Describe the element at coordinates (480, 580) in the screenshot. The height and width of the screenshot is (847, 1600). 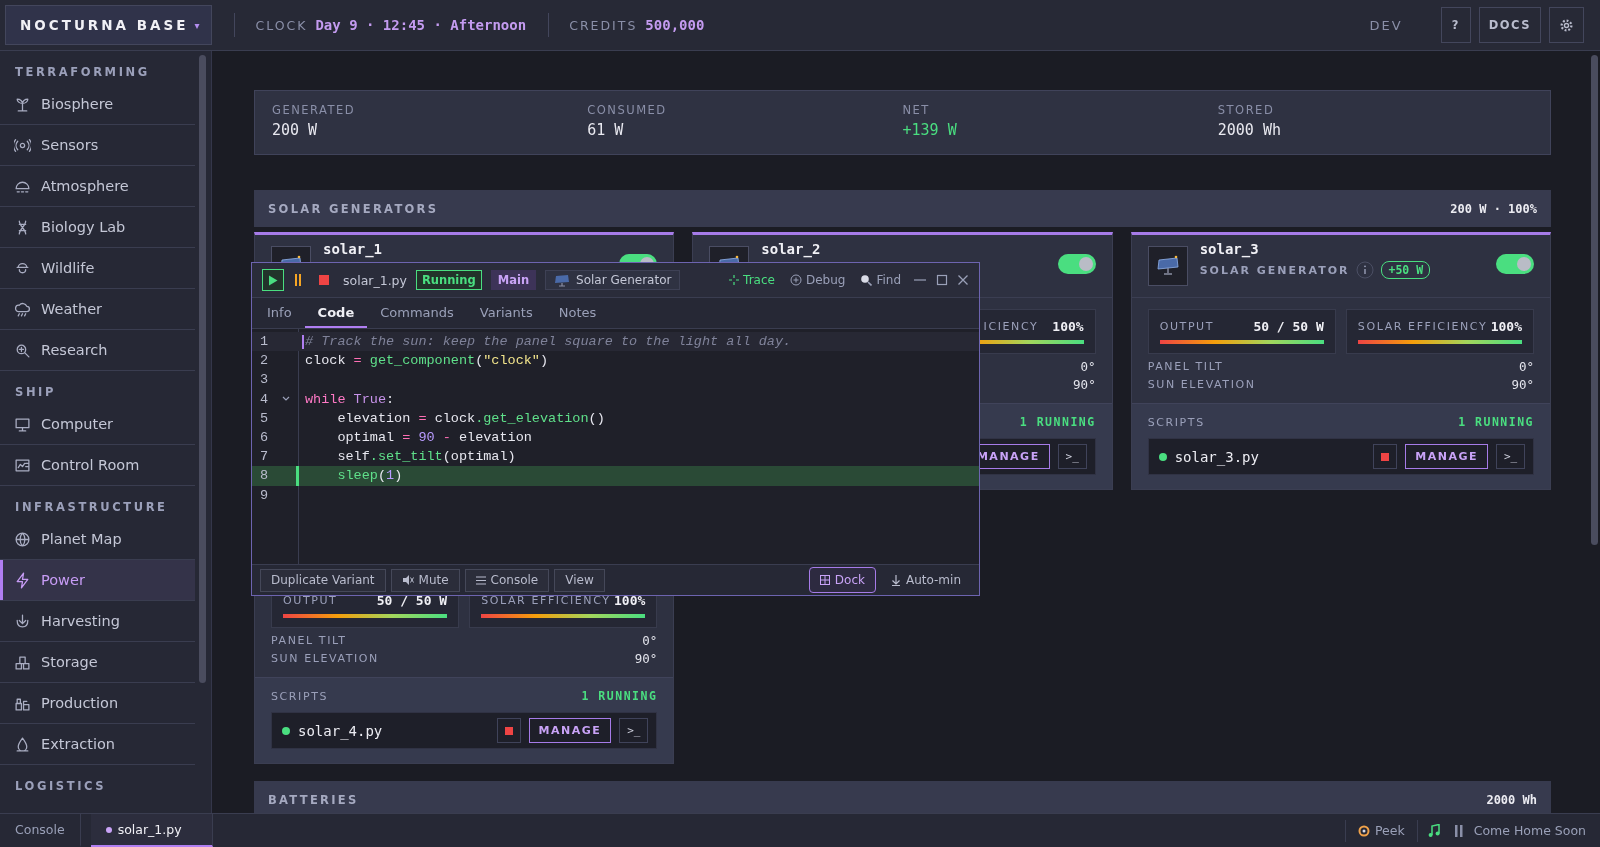
I see `lines-icon` at that location.